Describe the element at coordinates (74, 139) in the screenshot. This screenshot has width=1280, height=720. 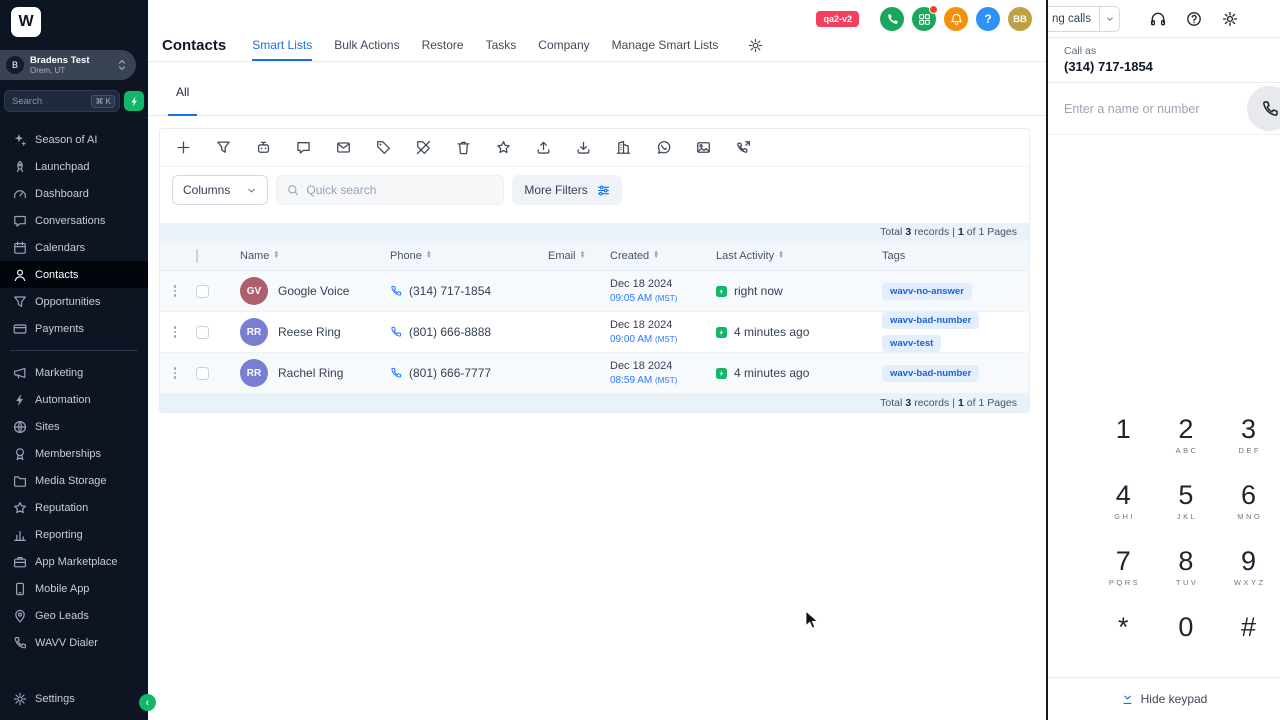
I see `sidebar-item-season-of-ai: Season of AI` at that location.